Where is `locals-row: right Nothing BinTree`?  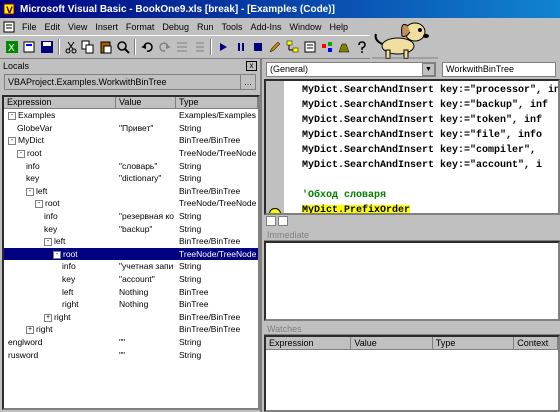
locals-row: right Nothing BinTree is located at coordinates (131, 304).